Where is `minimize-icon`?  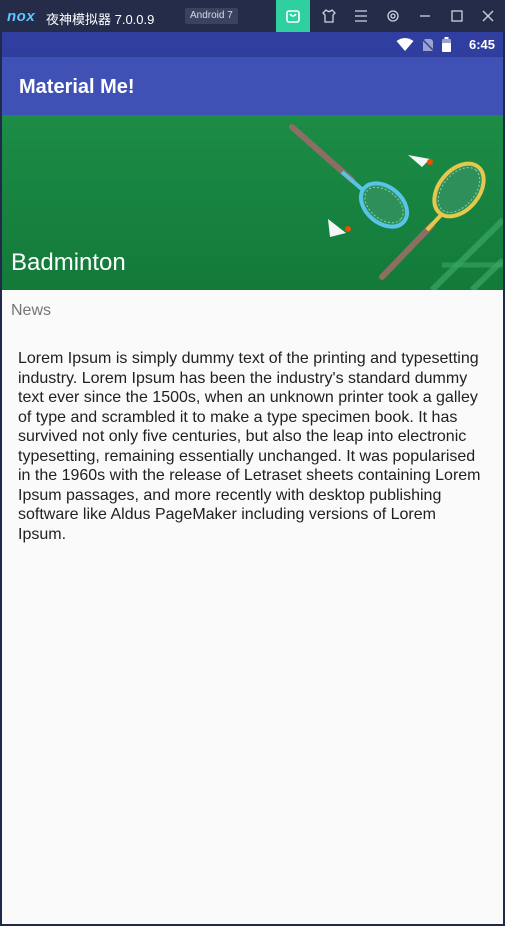
minimize-icon is located at coordinates (425, 16).